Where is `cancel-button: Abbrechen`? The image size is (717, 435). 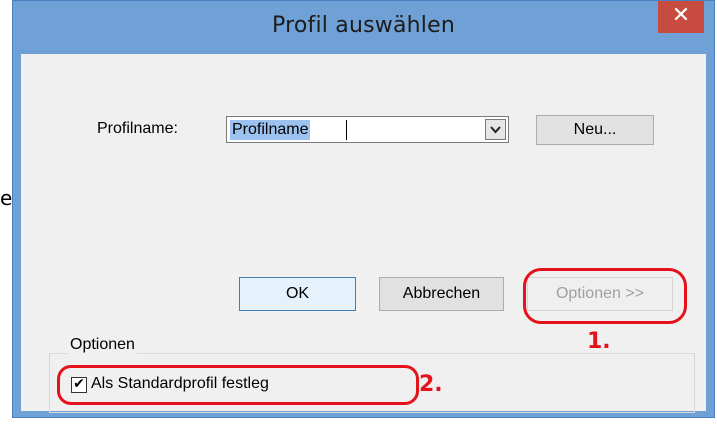
cancel-button: Abbrechen is located at coordinates (441, 294).